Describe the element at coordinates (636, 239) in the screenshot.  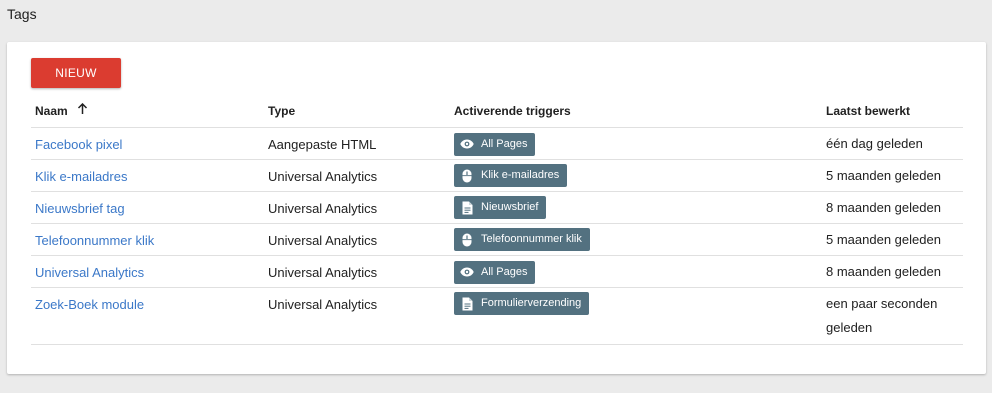
I see `cell-trigger: Telefoonnummer klik` at that location.